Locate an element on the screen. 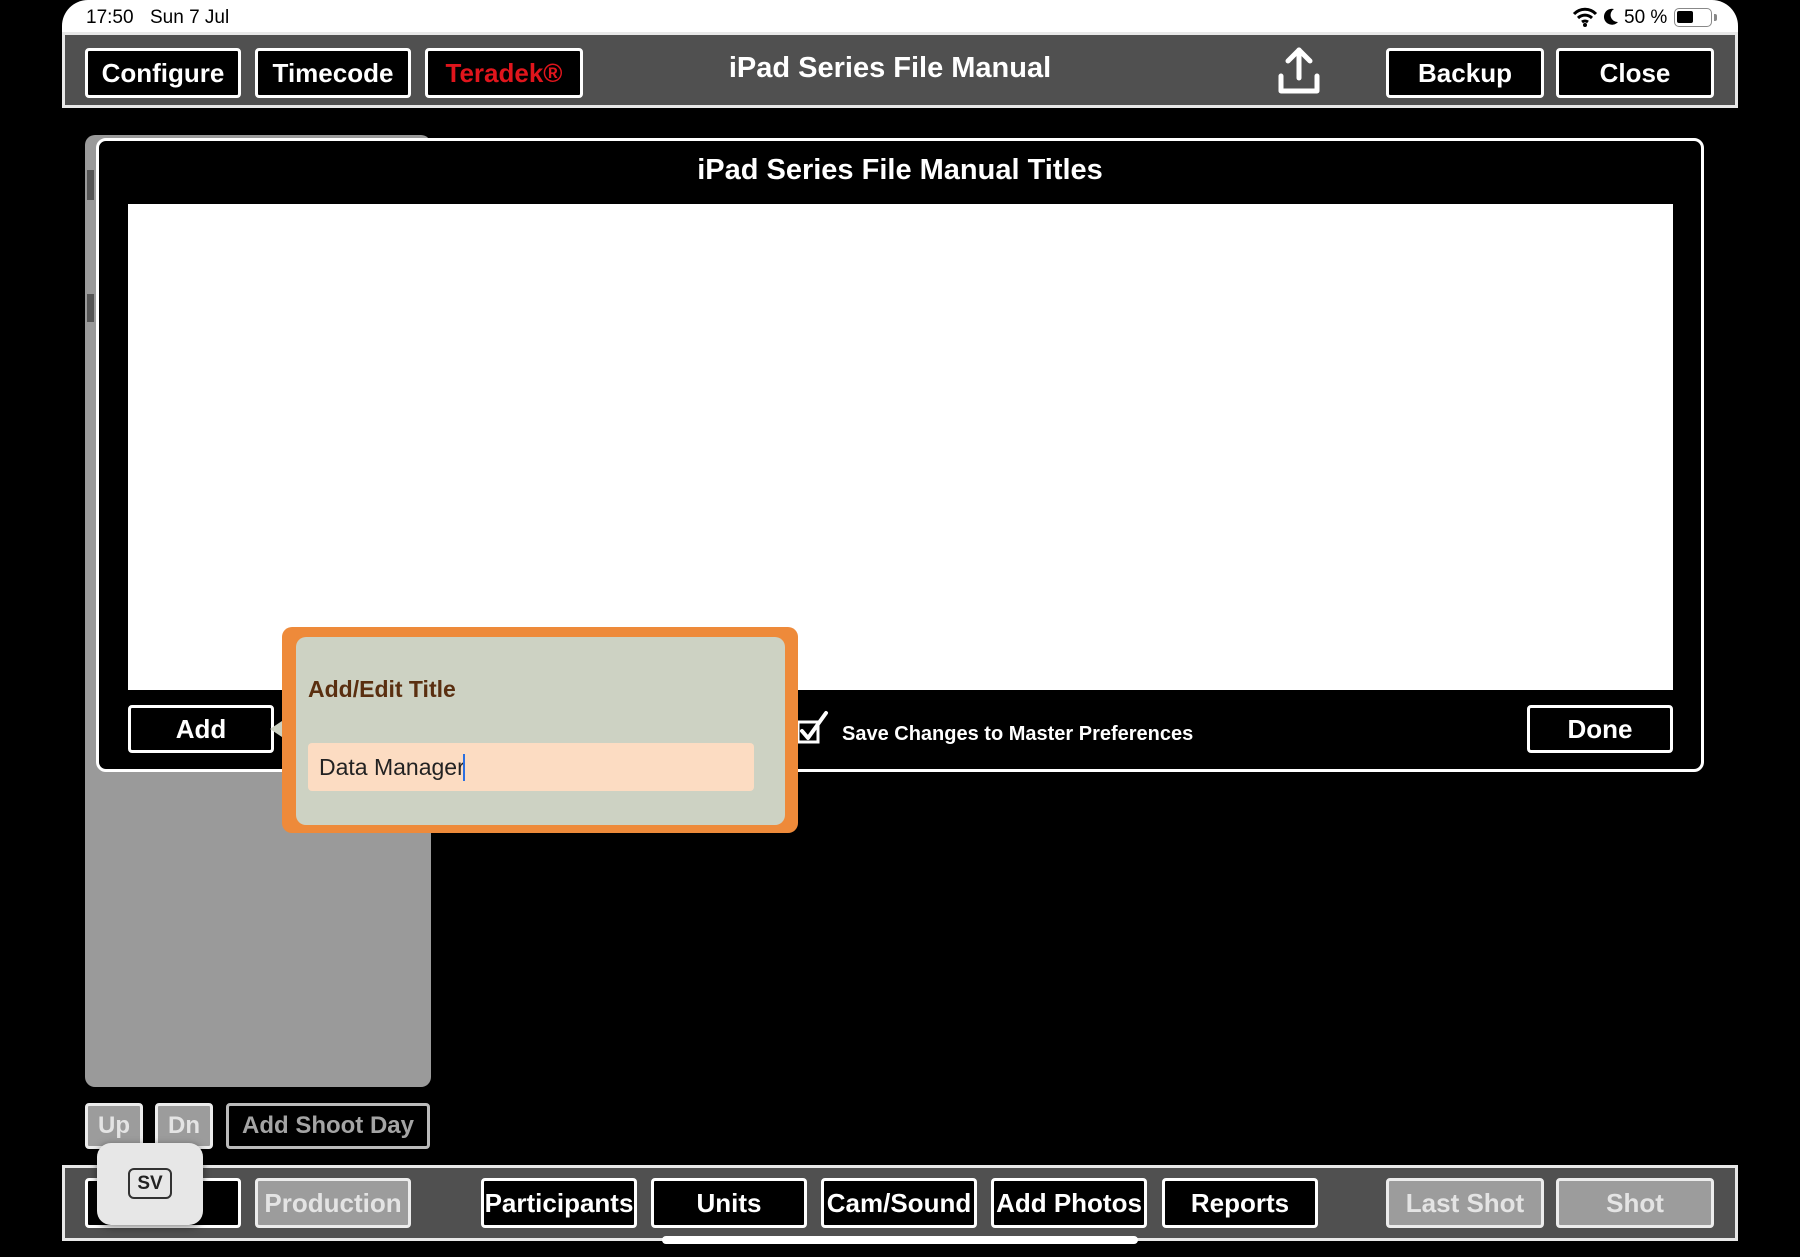 Image resolution: width=1800 pixels, height=1257 pixels. production-button: Production is located at coordinates (333, 1203).